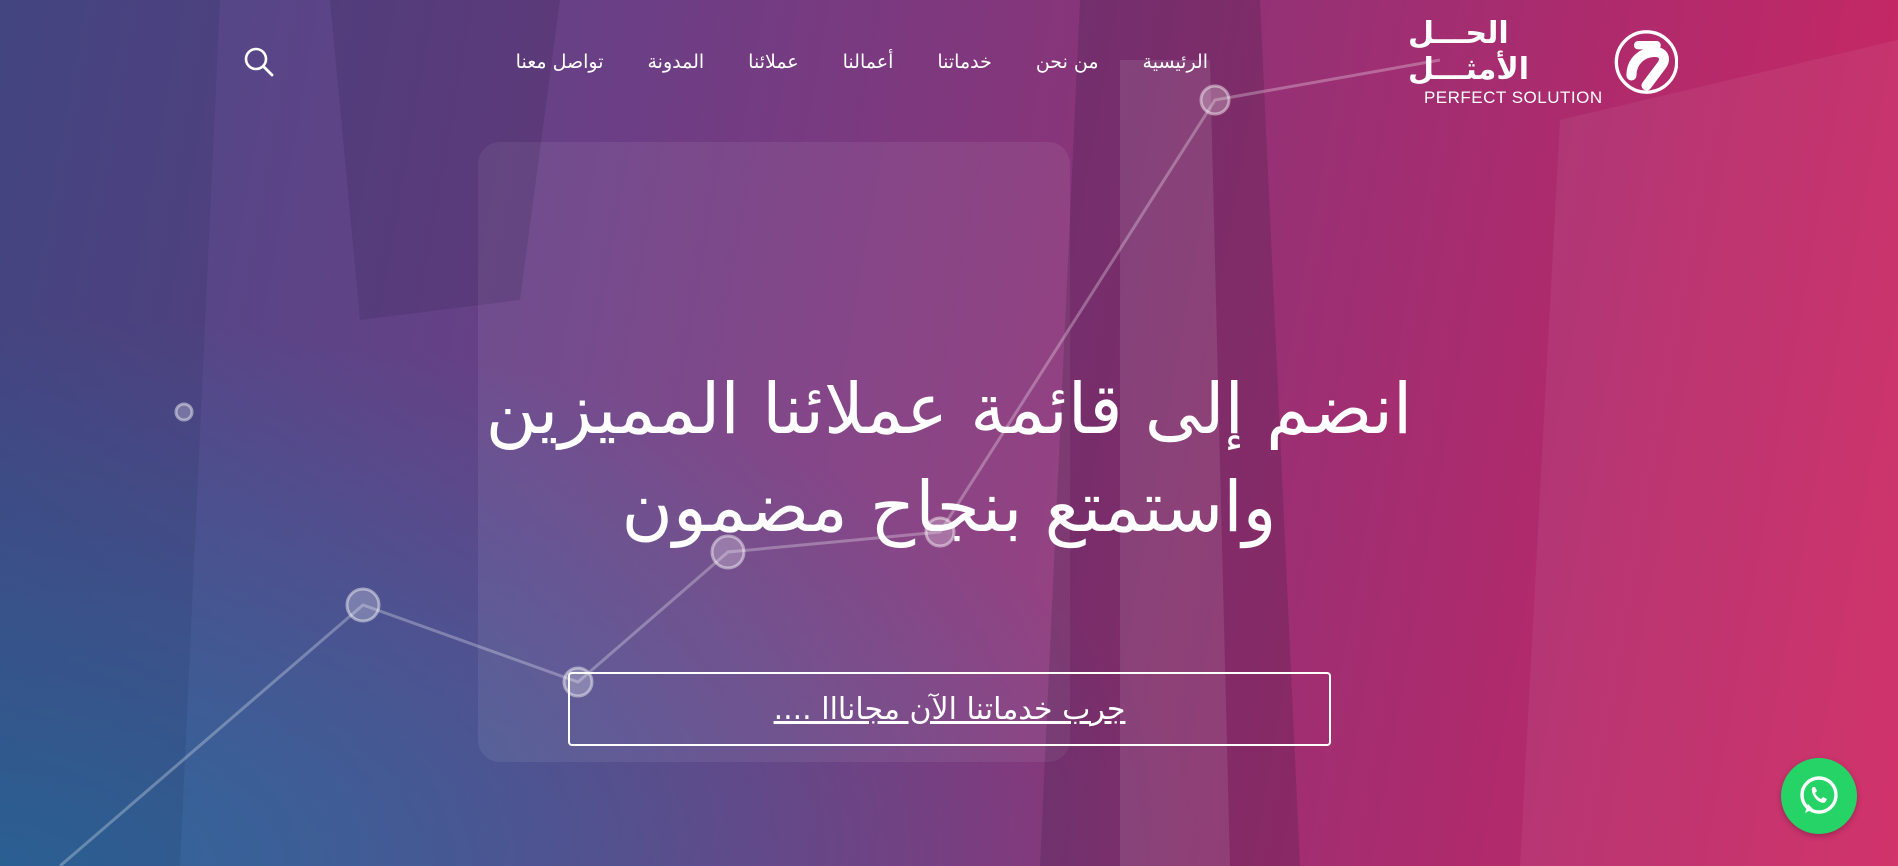 The width and height of the screenshot is (1898, 866). Describe the element at coordinates (259, 62) in the screenshot. I see `search-icon` at that location.